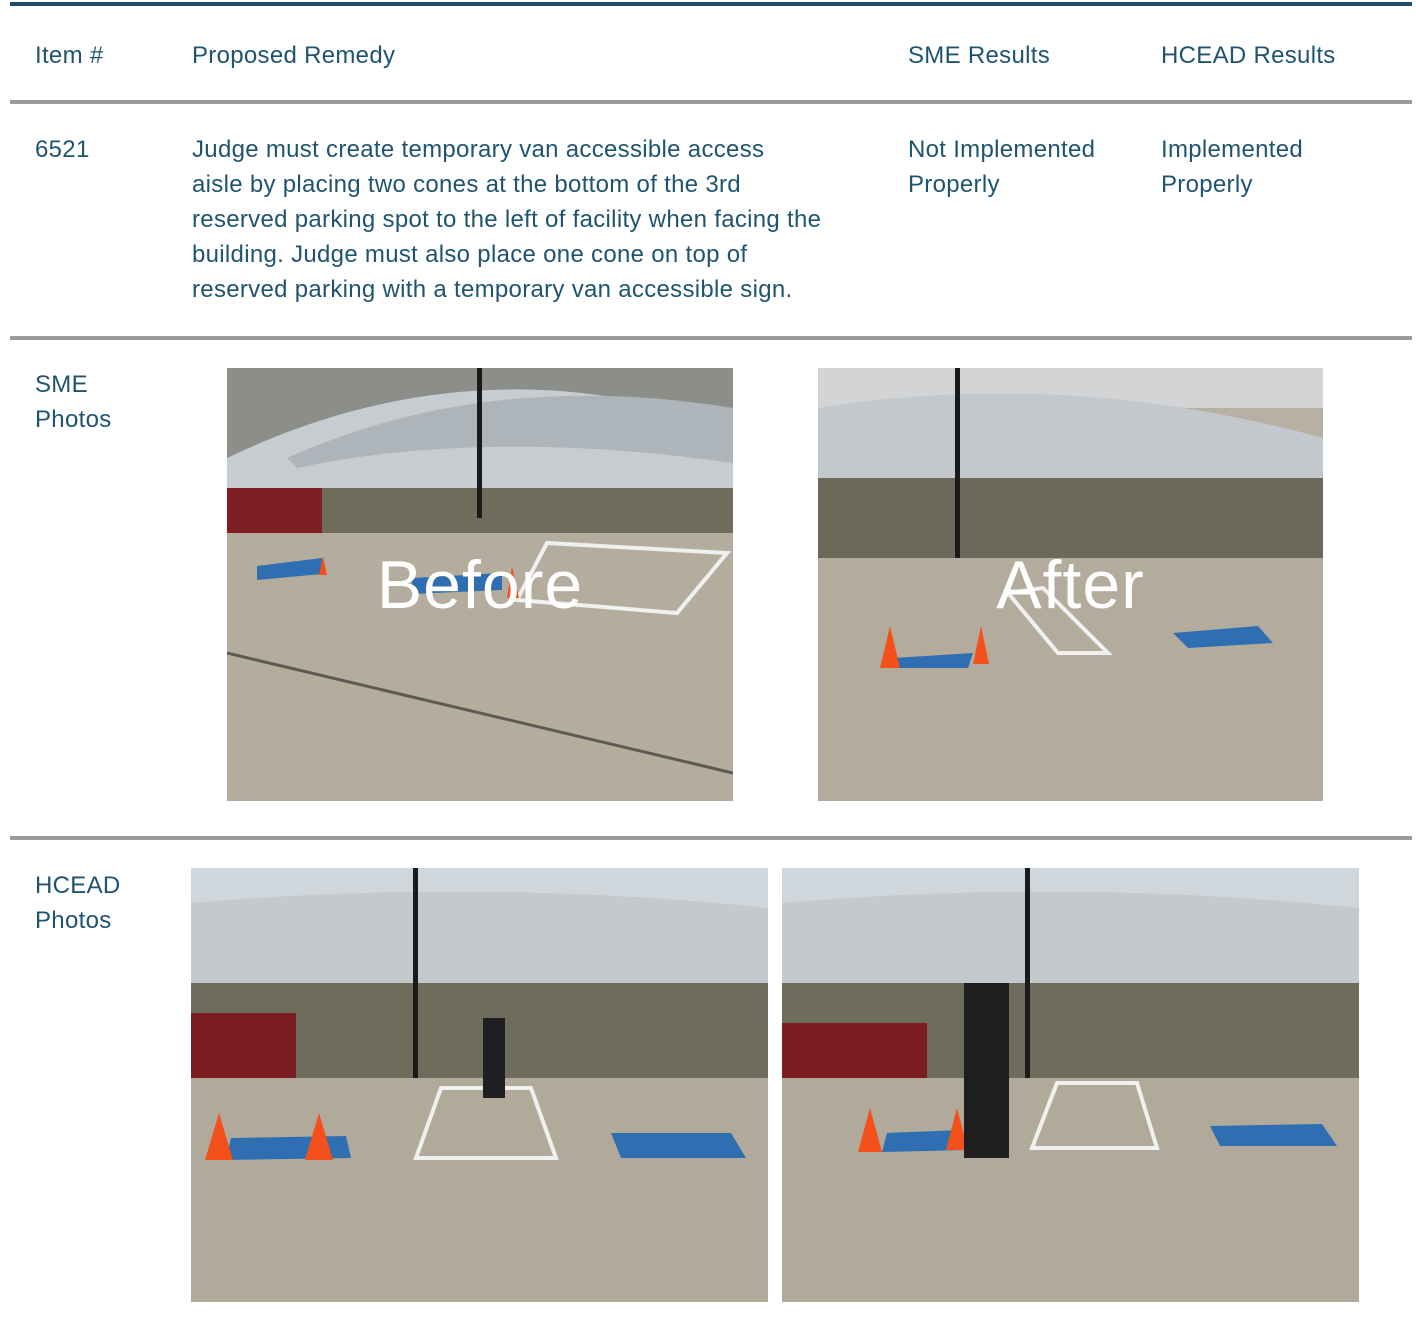  I want to click on after-label: After, so click(1070, 584).